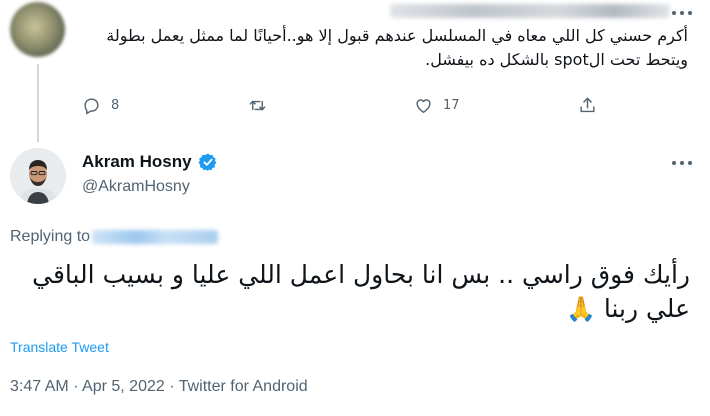 This screenshot has height=416, width=710. What do you see at coordinates (155, 237) in the screenshot?
I see `replied-handle-blurred` at bounding box center [155, 237].